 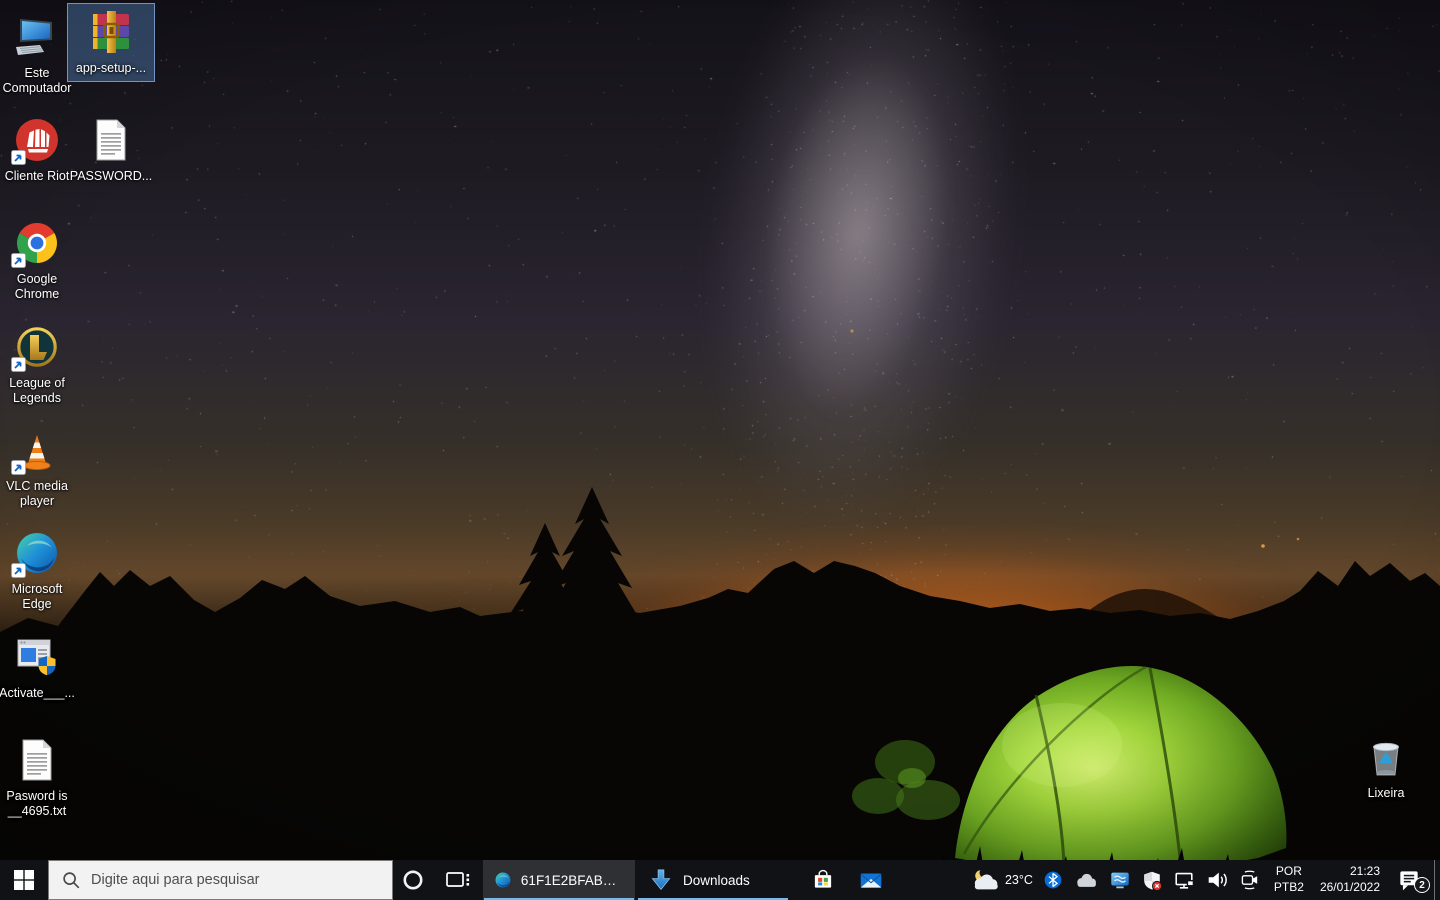 I want to click on microsoft-store-icon, so click(x=823, y=880).